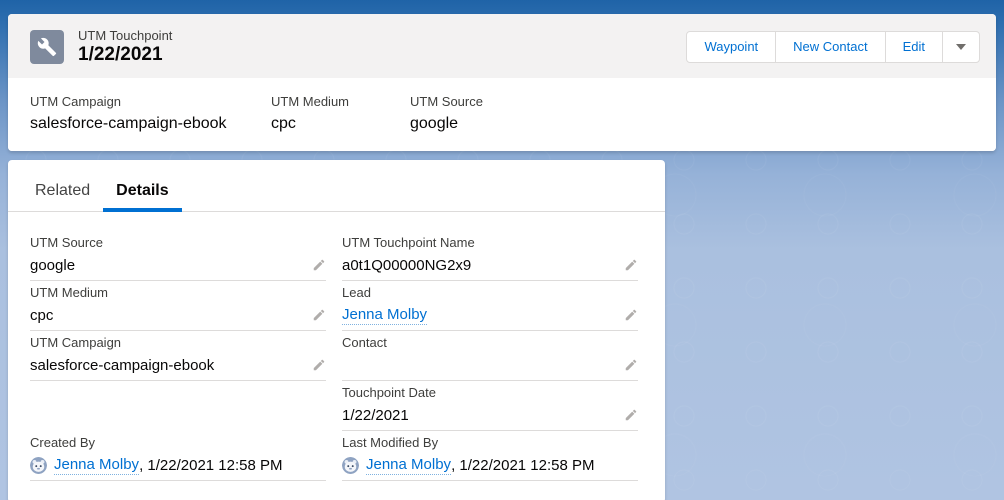  Describe the element at coordinates (490, 307) in the screenshot. I see `field-lead: Lead Jenna Molby` at that location.